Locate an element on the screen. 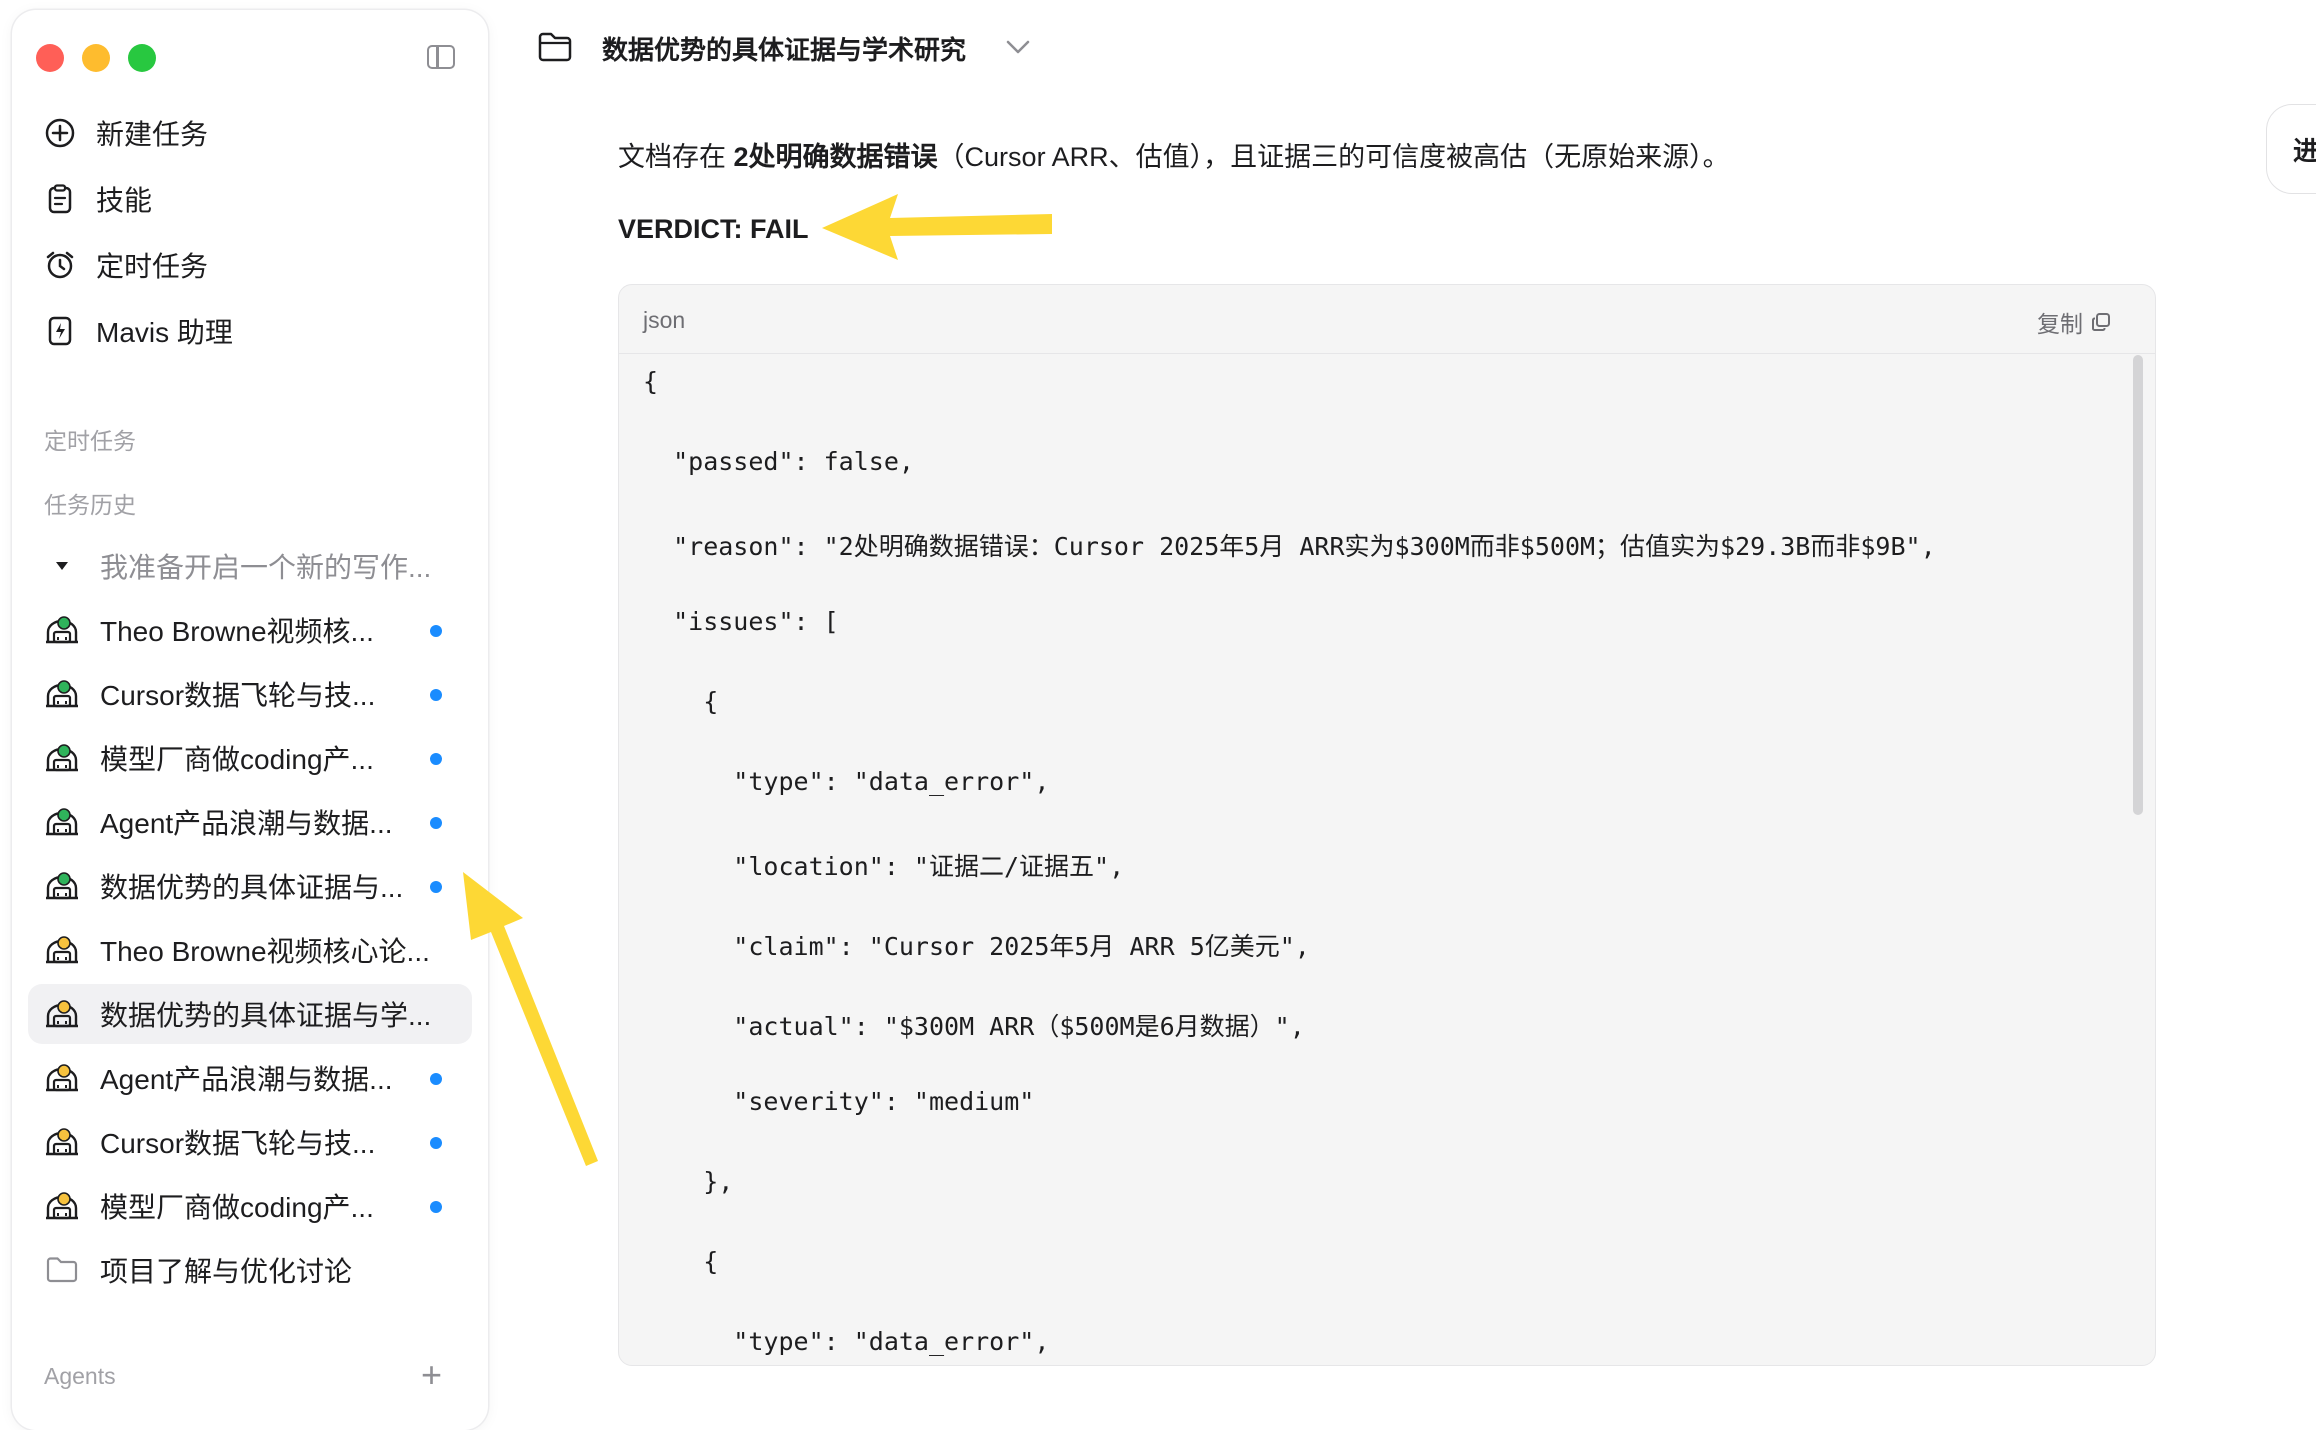  nav-scheduled: 定时任务 is located at coordinates (126, 265).